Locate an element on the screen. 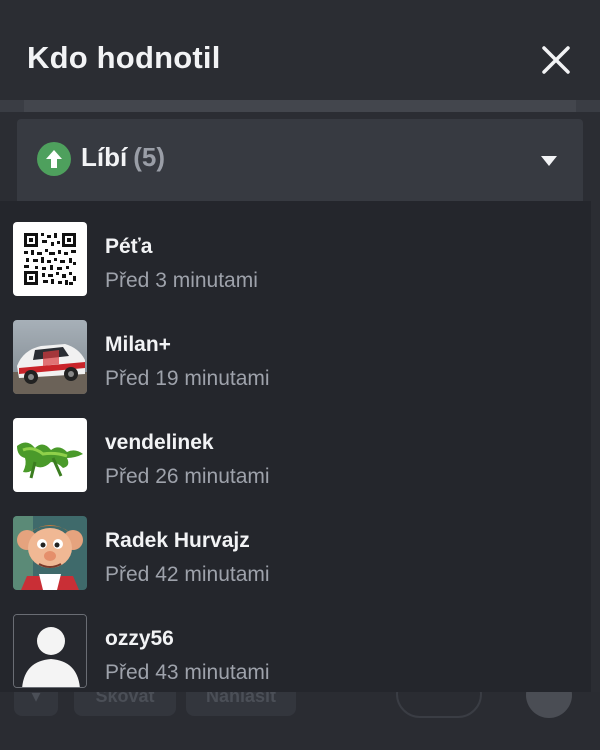 Image resolution: width=600 pixels, height=750 pixels. rally-car-avatar is located at coordinates (50, 357).